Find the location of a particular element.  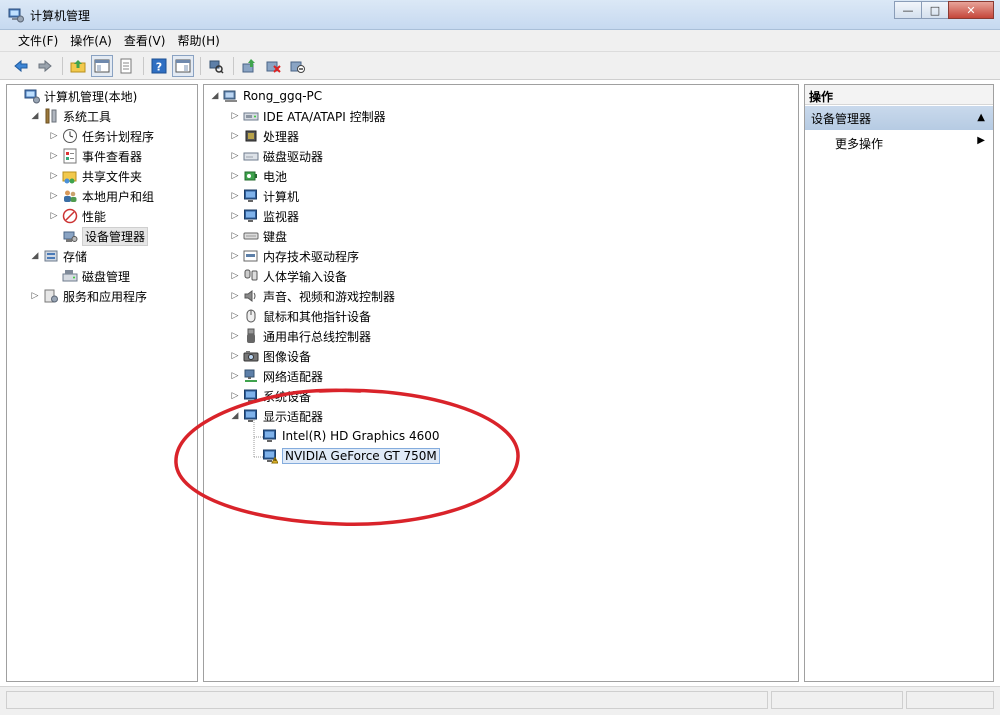

back-arrow-icon is located at coordinates (21, 65).